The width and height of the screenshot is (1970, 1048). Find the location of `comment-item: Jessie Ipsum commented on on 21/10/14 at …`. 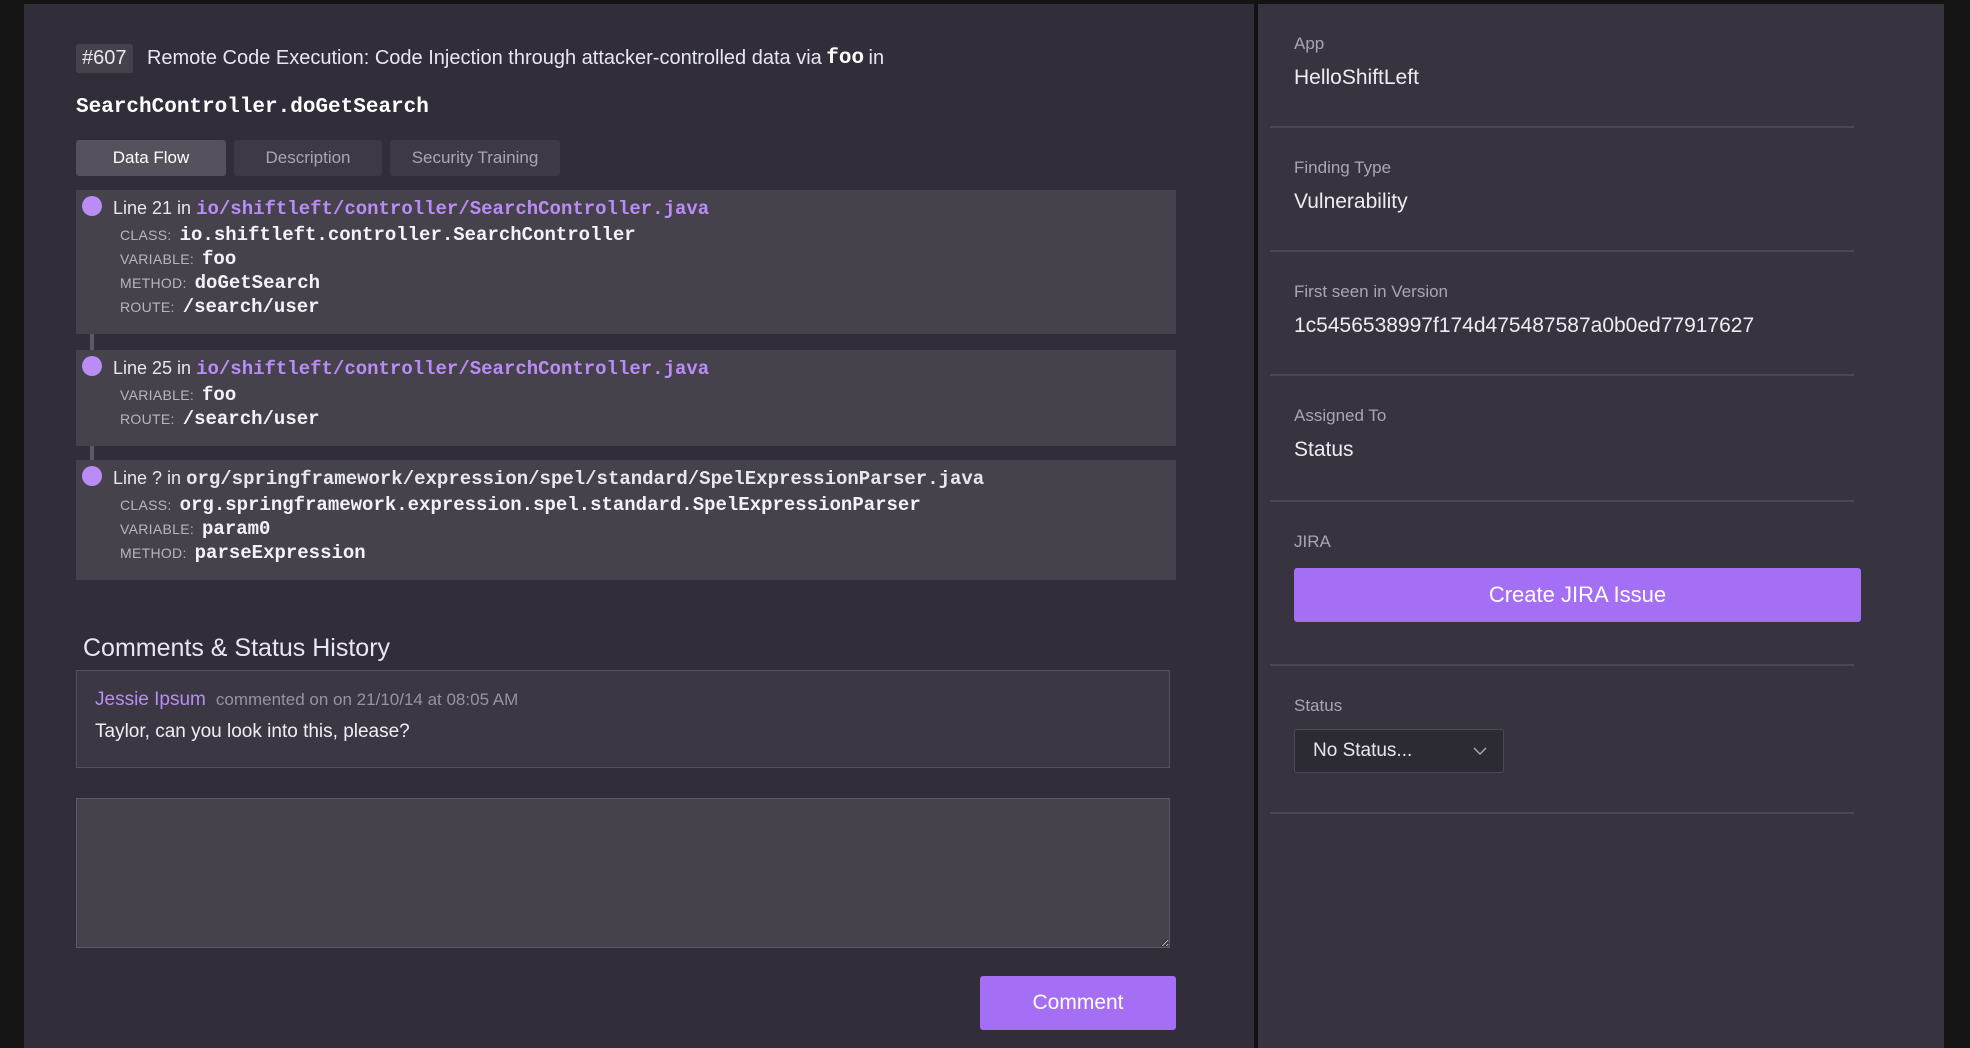

comment-item: Jessie Ipsum commented on on 21/10/14 at … is located at coordinates (623, 719).